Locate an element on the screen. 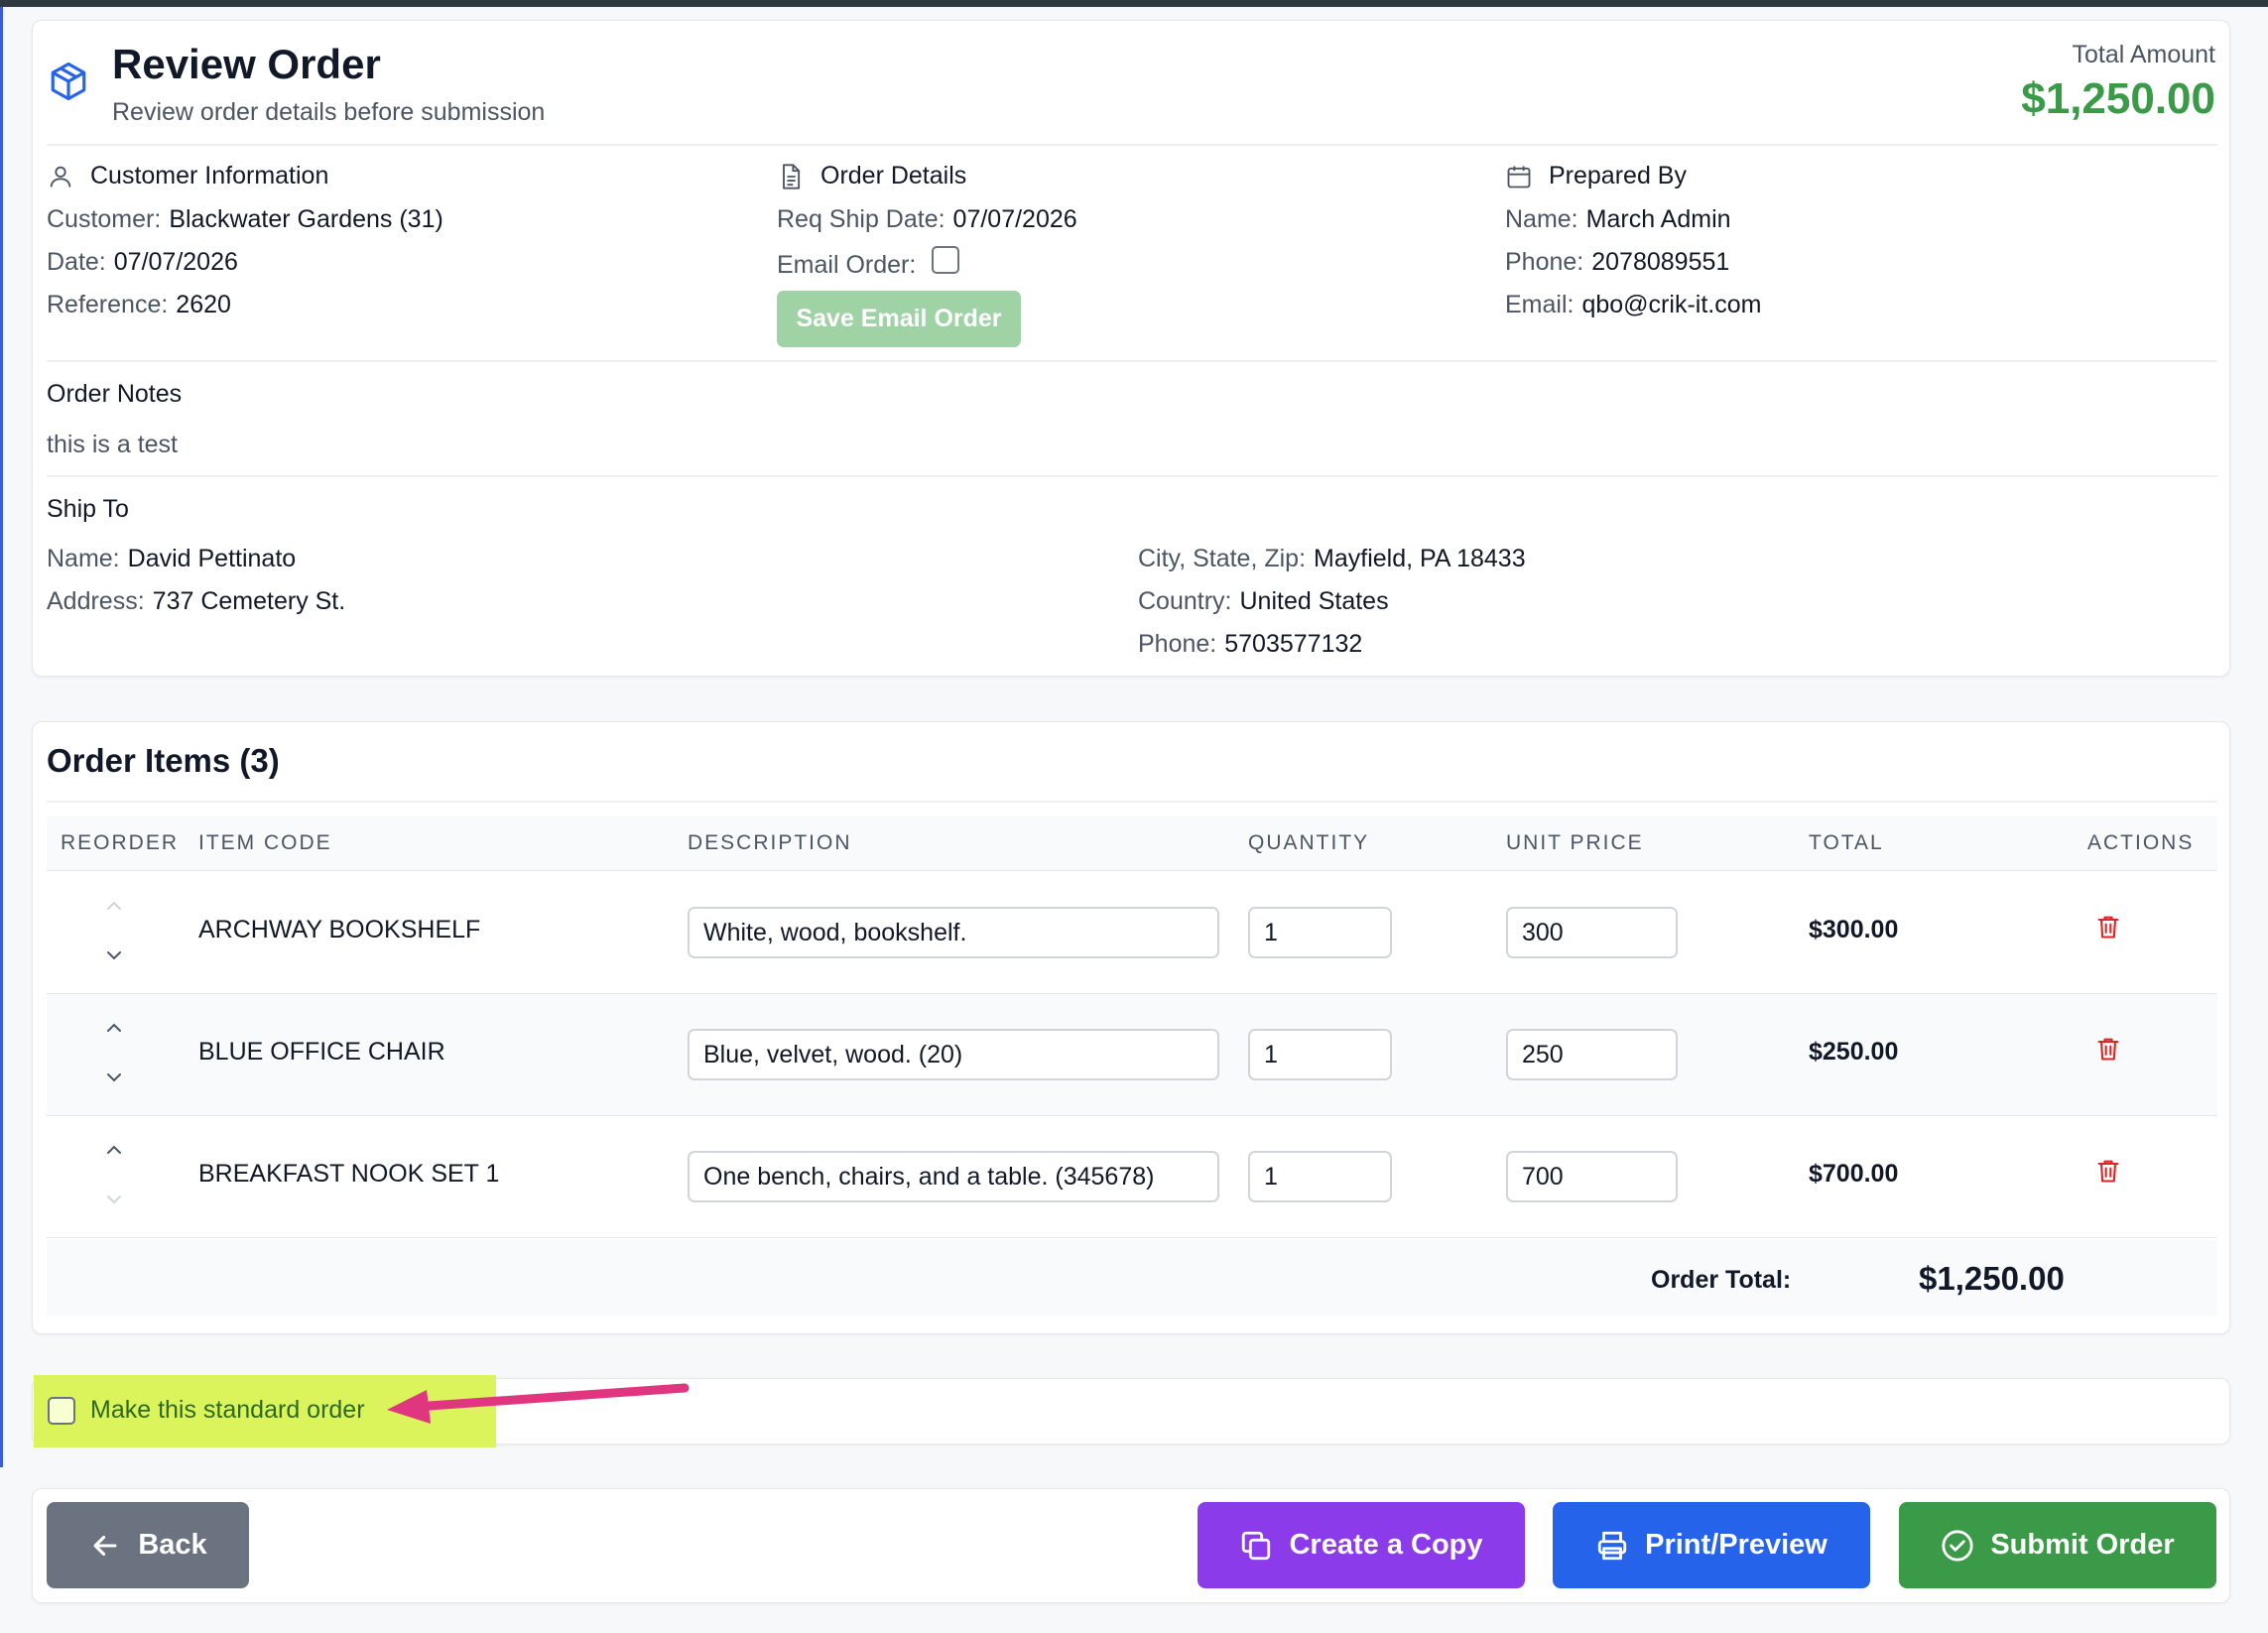  submit-order-button-label: Submit Order is located at coordinates (2082, 1545).